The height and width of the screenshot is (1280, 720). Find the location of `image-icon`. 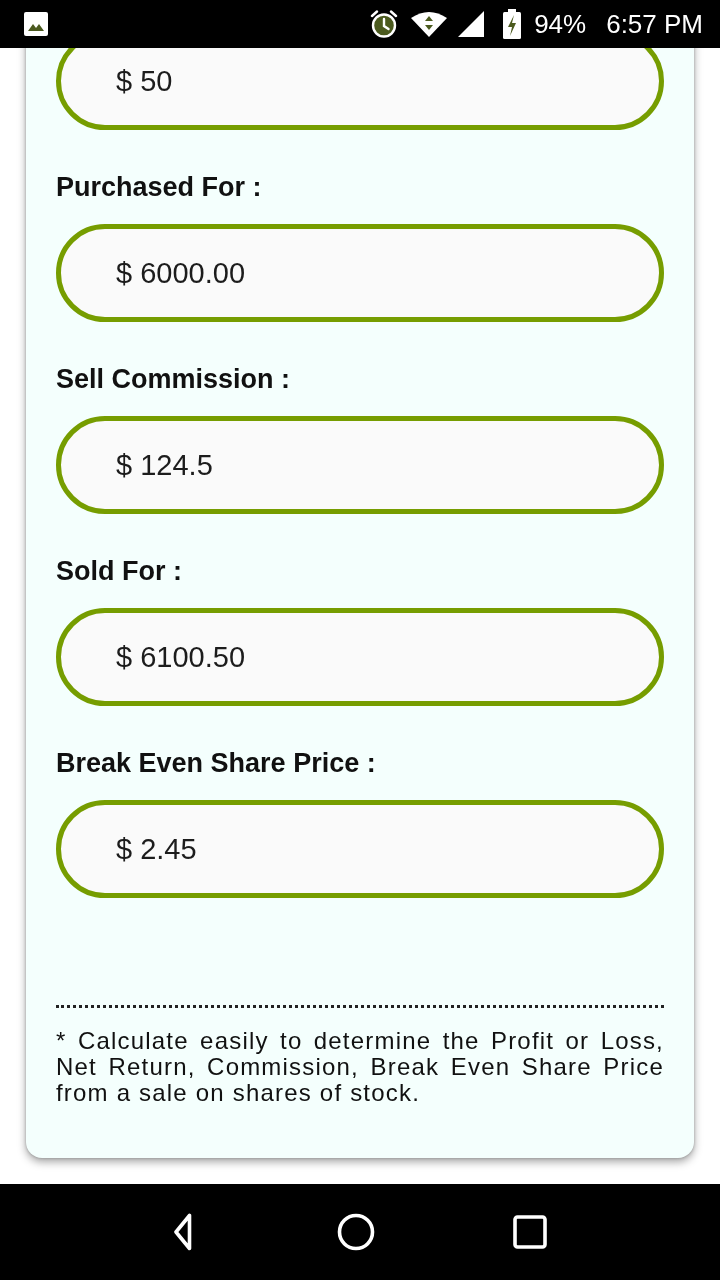

image-icon is located at coordinates (36, 24).